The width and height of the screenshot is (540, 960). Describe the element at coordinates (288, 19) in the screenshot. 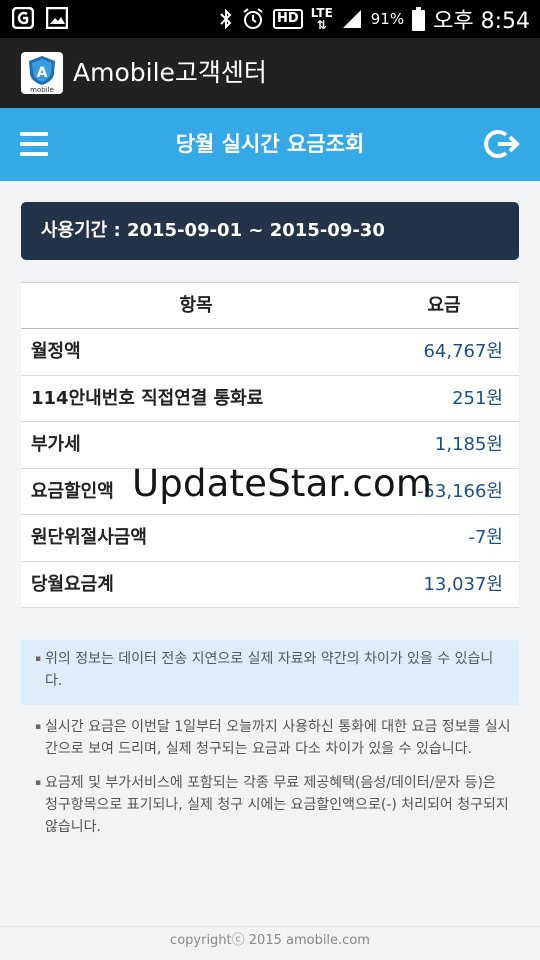

I see `hd-voice-icon: HD` at that location.